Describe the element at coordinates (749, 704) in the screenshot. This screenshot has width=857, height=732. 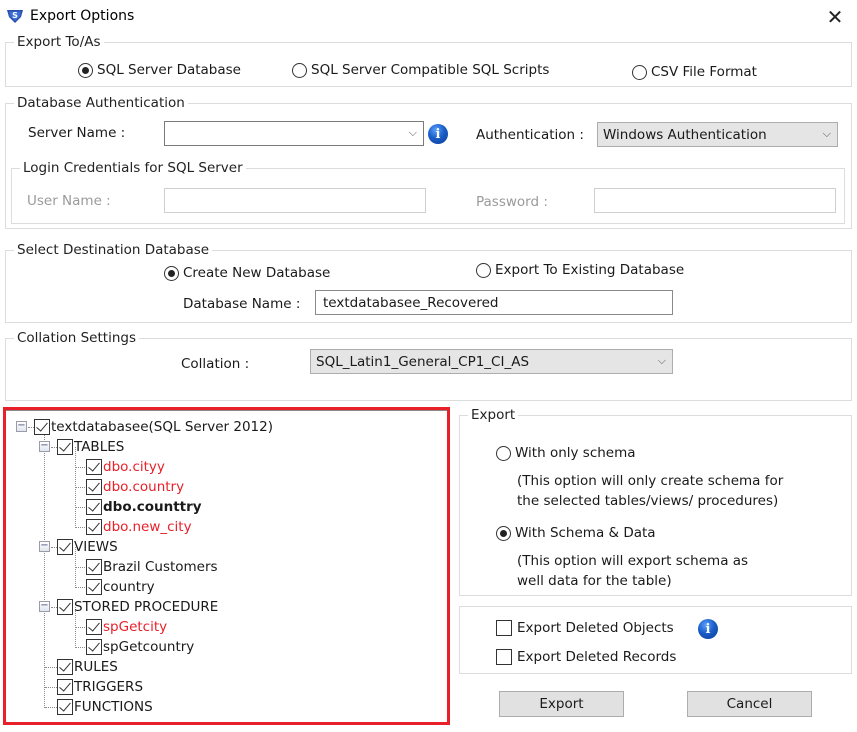
I see `cancel-button: Cancel` at that location.